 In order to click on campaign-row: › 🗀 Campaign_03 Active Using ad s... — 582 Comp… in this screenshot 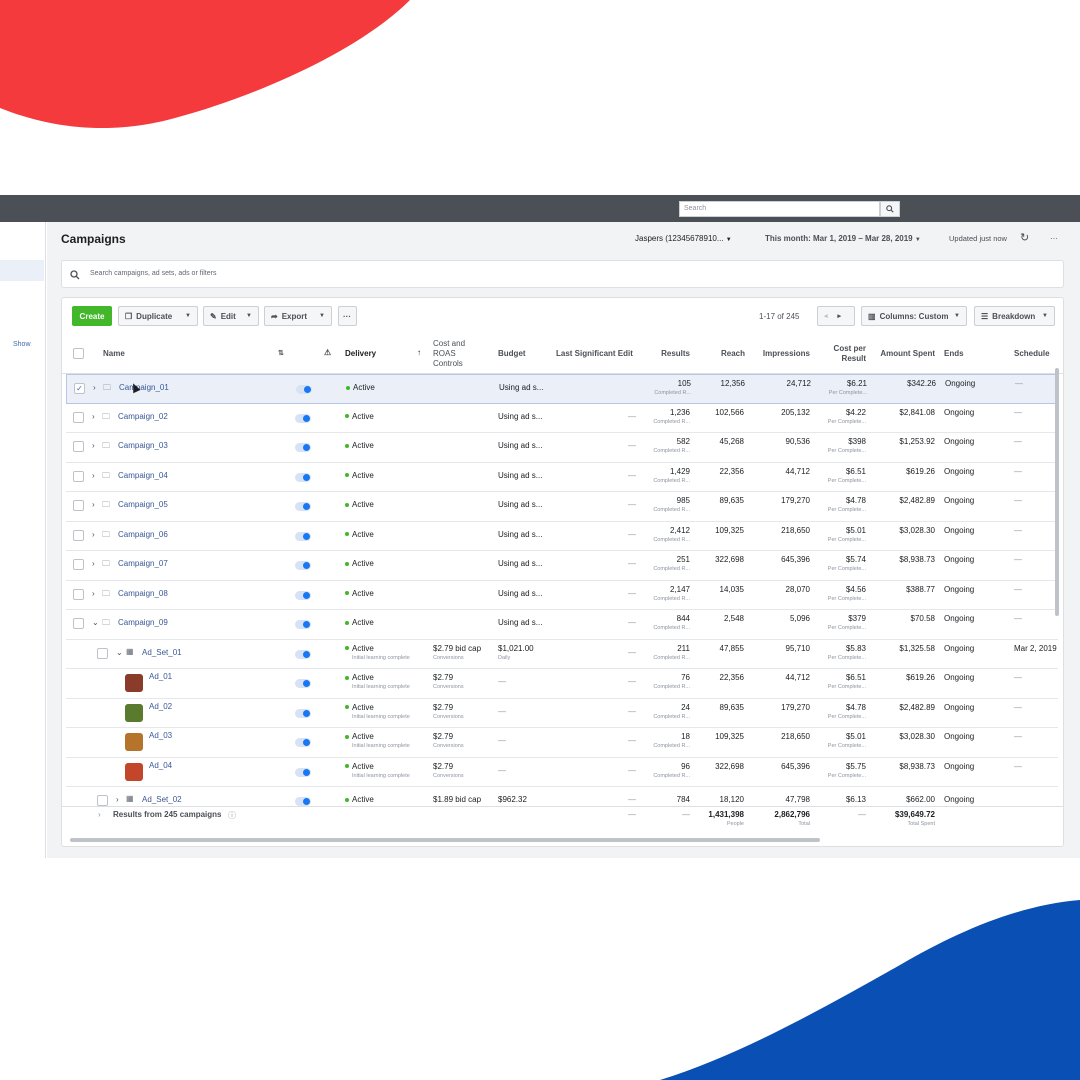, I will do `click(562, 448)`.